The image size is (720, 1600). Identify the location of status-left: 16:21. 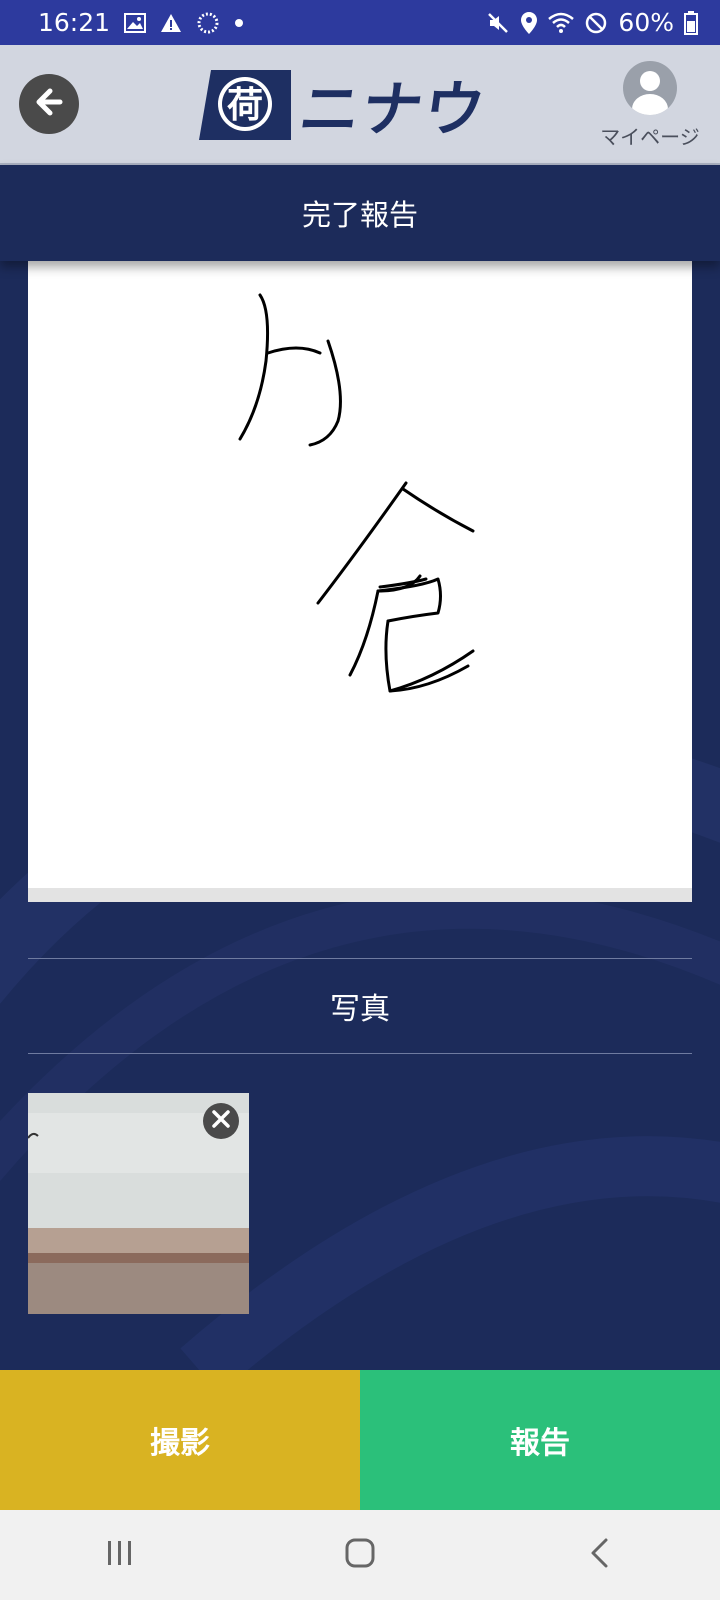
(141, 22).